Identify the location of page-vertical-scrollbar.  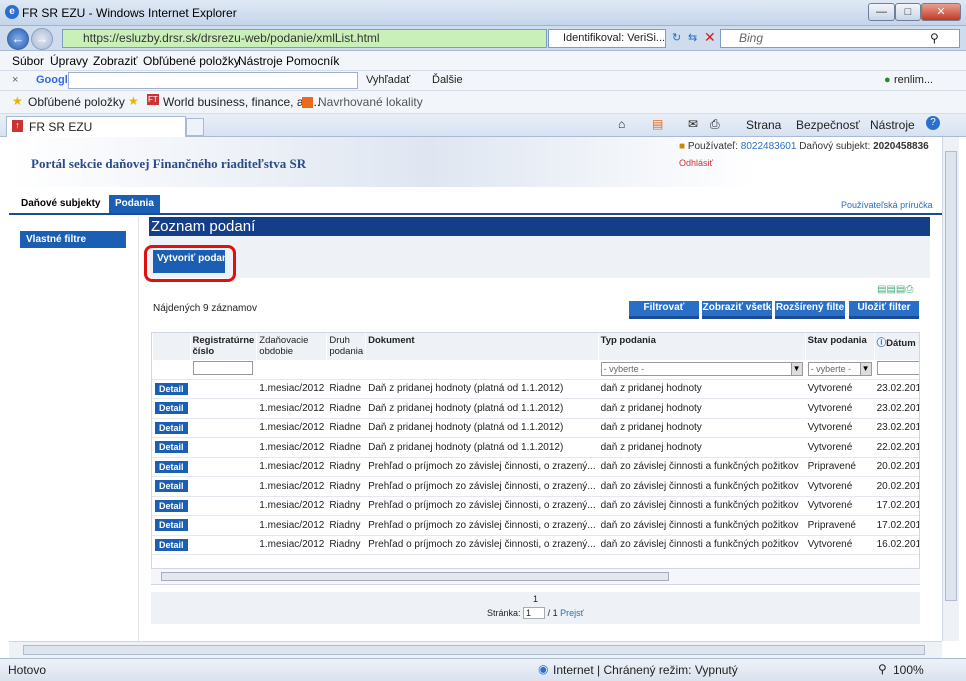
(950, 389).